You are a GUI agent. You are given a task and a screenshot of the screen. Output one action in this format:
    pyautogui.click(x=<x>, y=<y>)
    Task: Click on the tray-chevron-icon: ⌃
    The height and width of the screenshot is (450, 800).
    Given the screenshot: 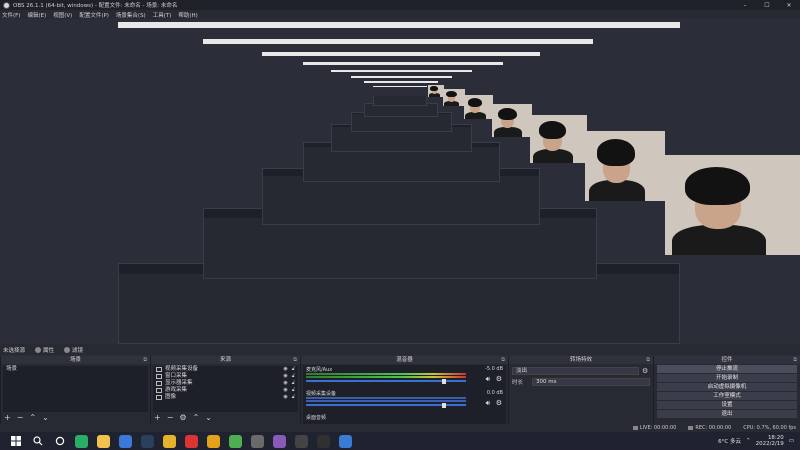 What is the action you would take?
    pyautogui.click(x=748, y=441)
    